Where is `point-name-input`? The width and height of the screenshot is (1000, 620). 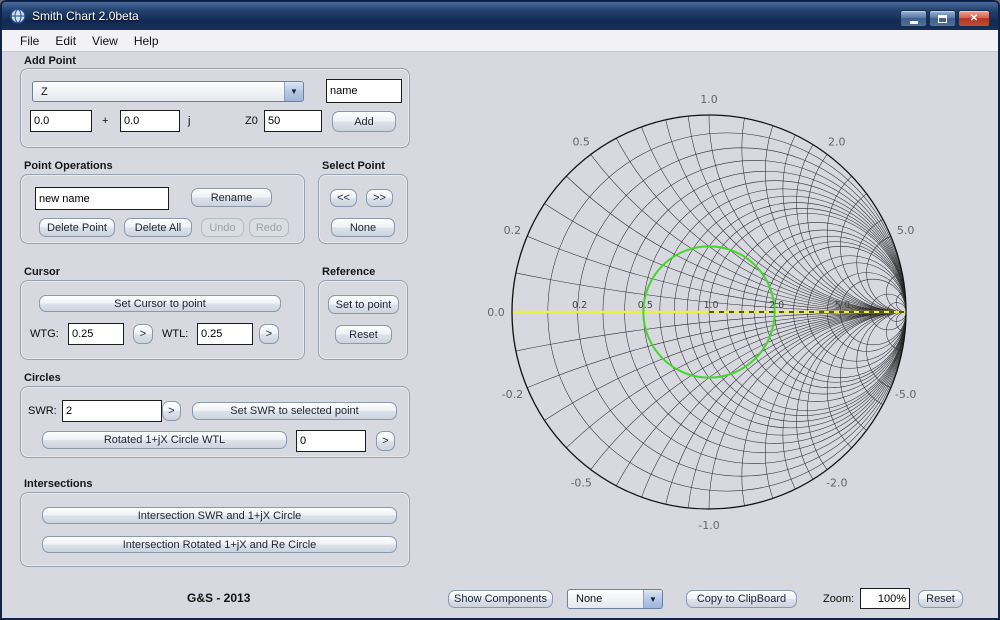
point-name-input is located at coordinates (364, 91).